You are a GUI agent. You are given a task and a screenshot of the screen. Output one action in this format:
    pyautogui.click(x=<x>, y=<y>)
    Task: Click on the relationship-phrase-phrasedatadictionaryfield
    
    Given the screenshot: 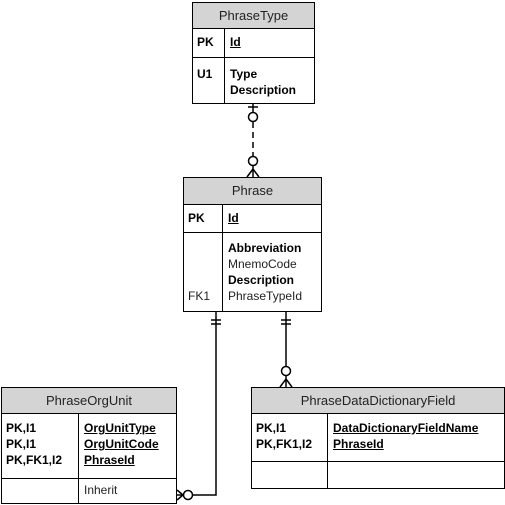 What is the action you would take?
    pyautogui.click(x=286, y=350)
    